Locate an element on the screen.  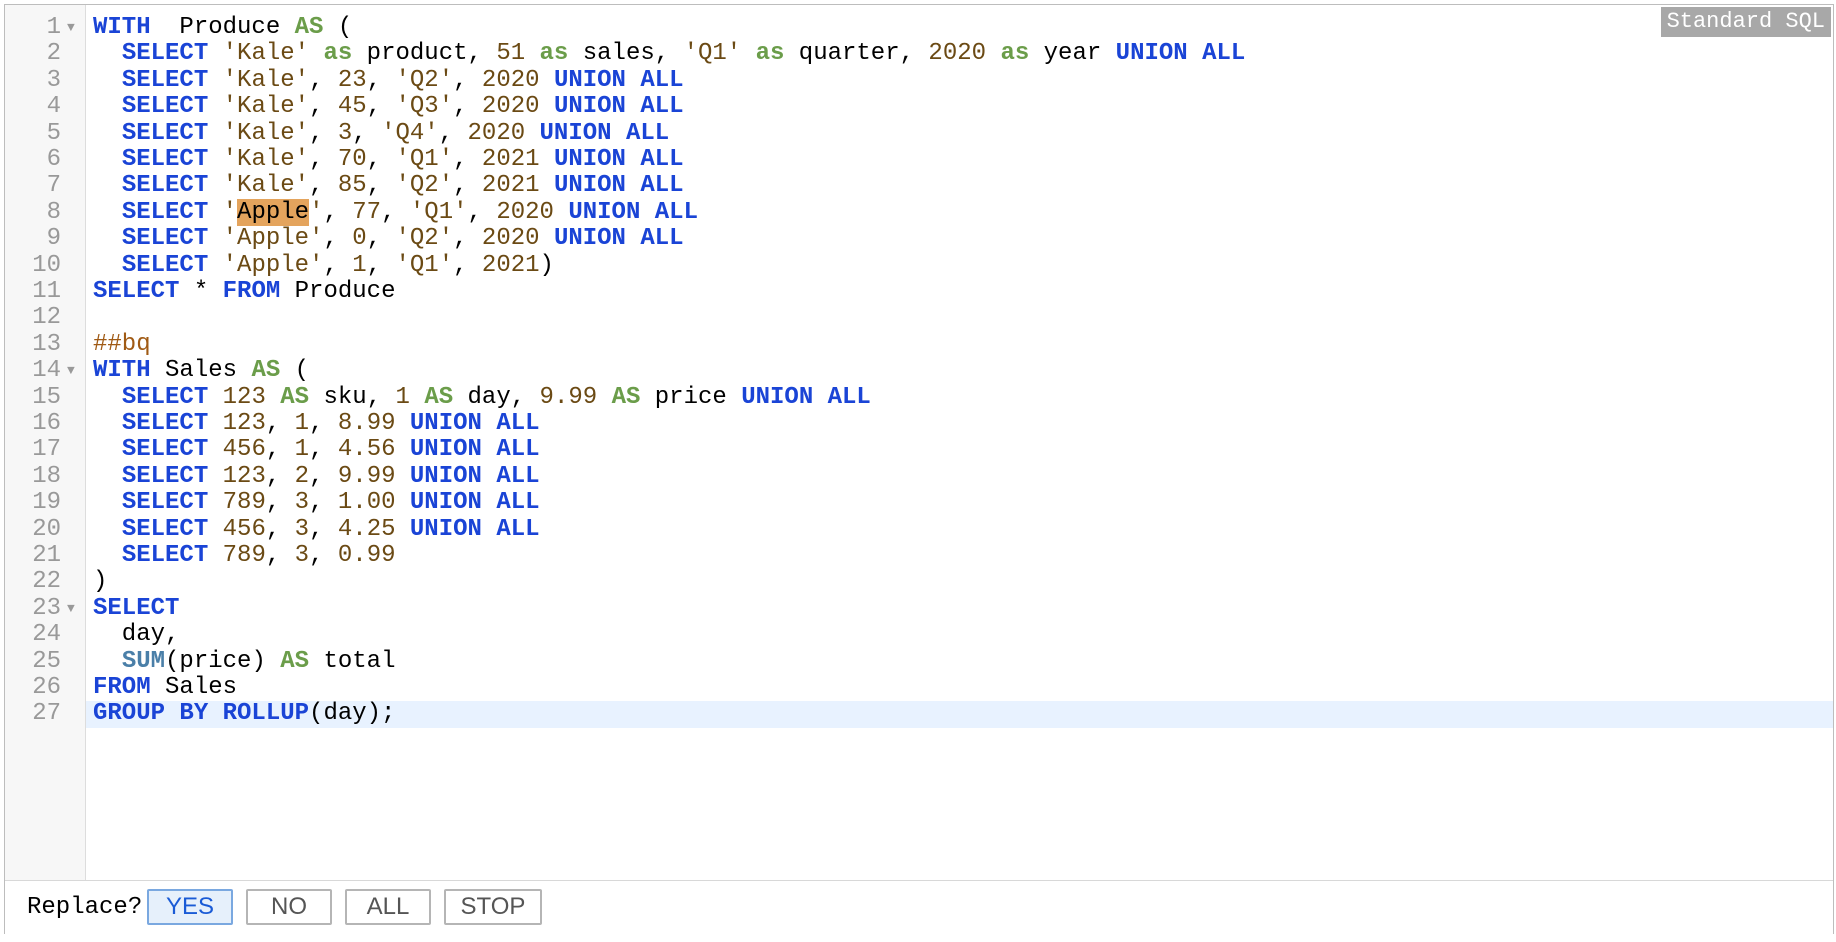
line-number: 27 is located at coordinates (46, 714).